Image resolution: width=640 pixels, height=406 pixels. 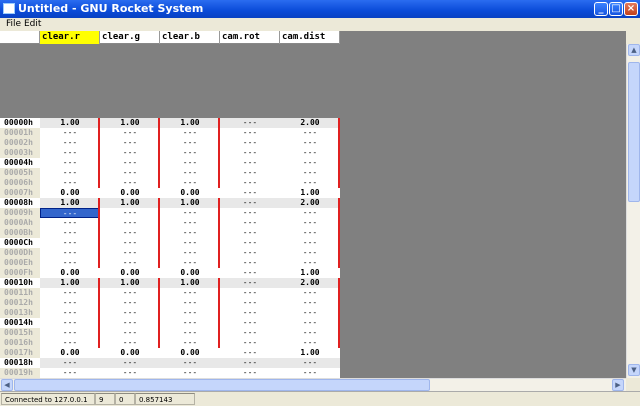 What do you see at coordinates (601, 9) in the screenshot?
I see `minimize-button: _` at bounding box center [601, 9].